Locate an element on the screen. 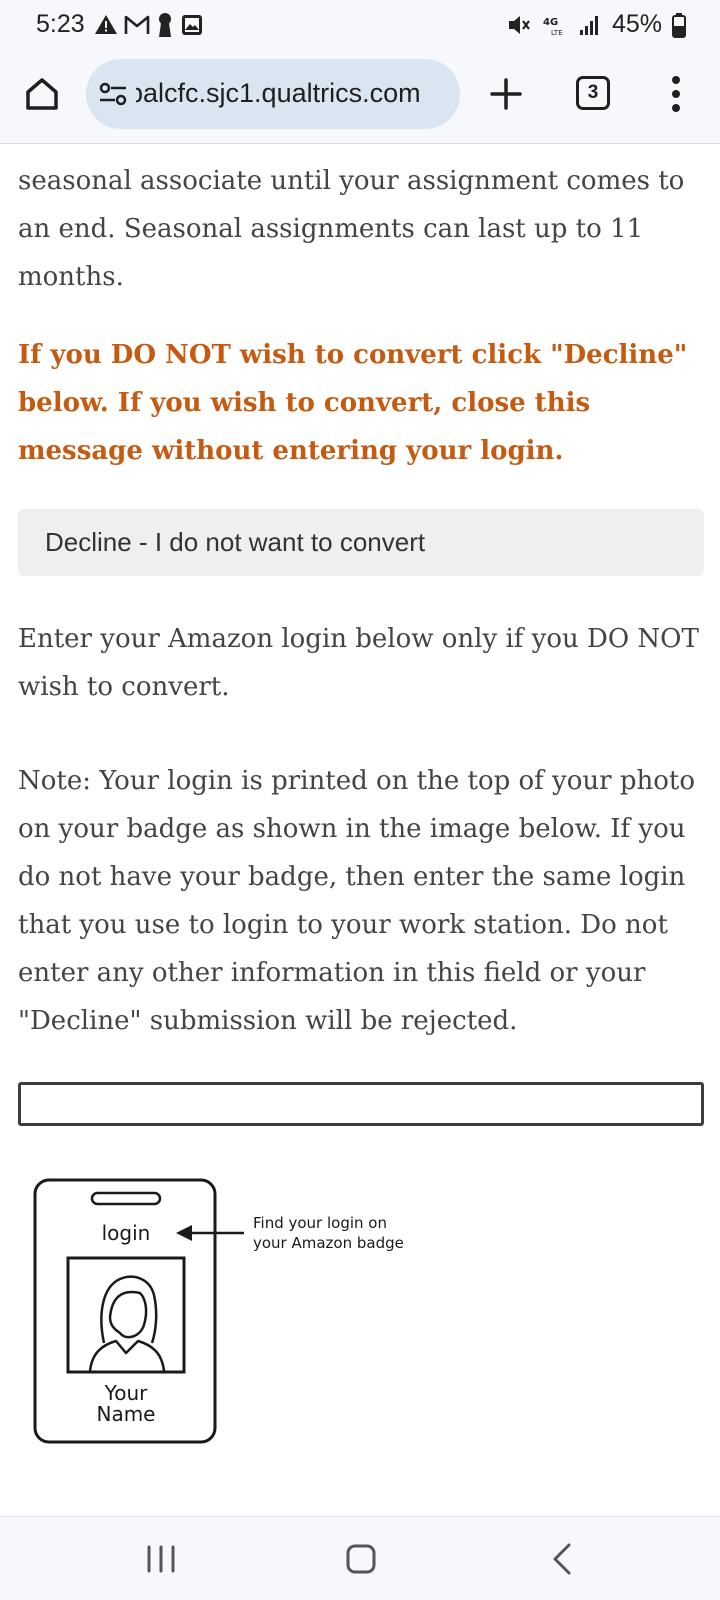  home-nav-icon is located at coordinates (361, 1559).